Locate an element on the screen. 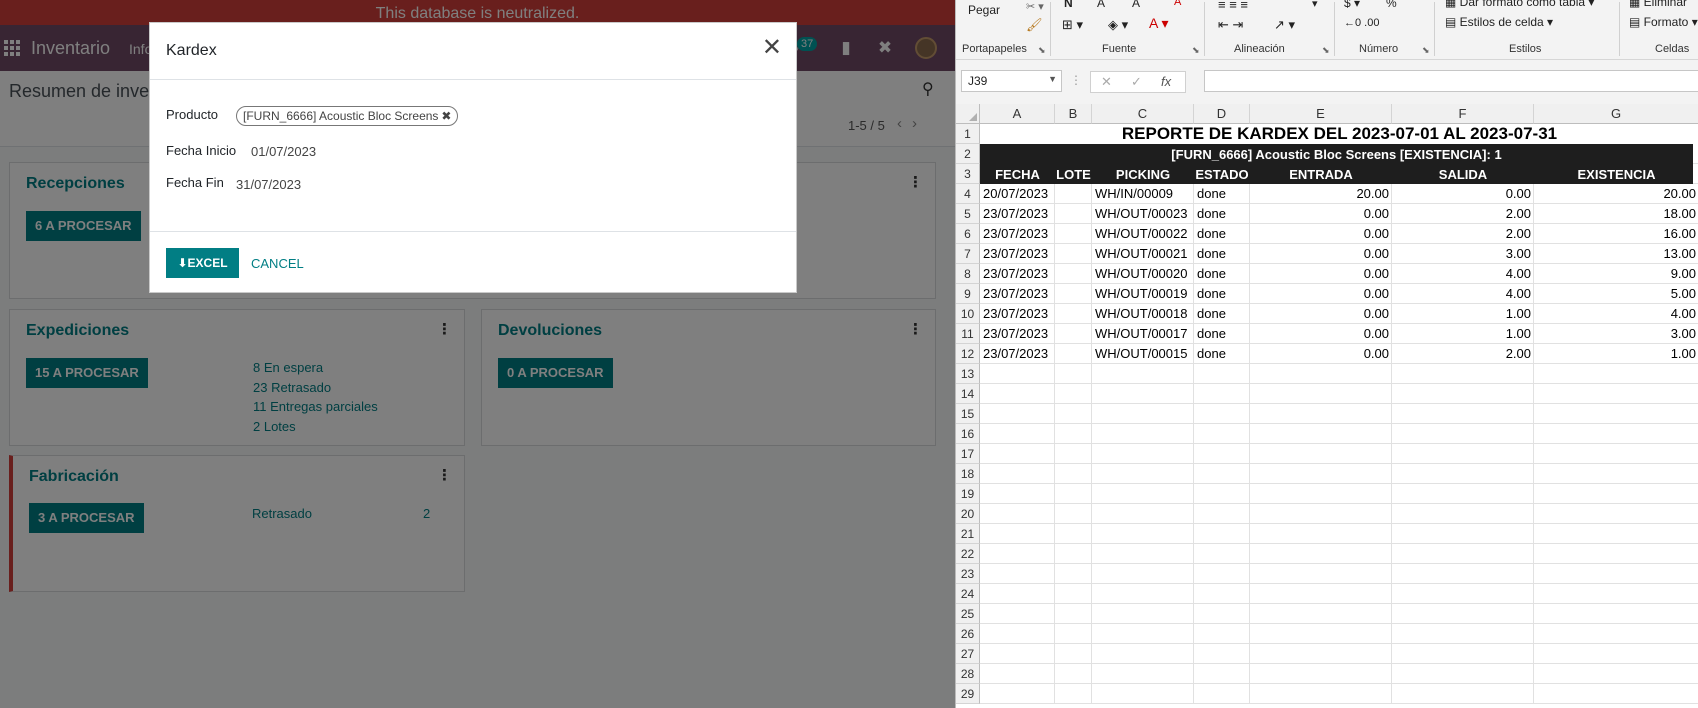 This screenshot has height=708, width=1698. row-header: 5 is located at coordinates (968, 214).